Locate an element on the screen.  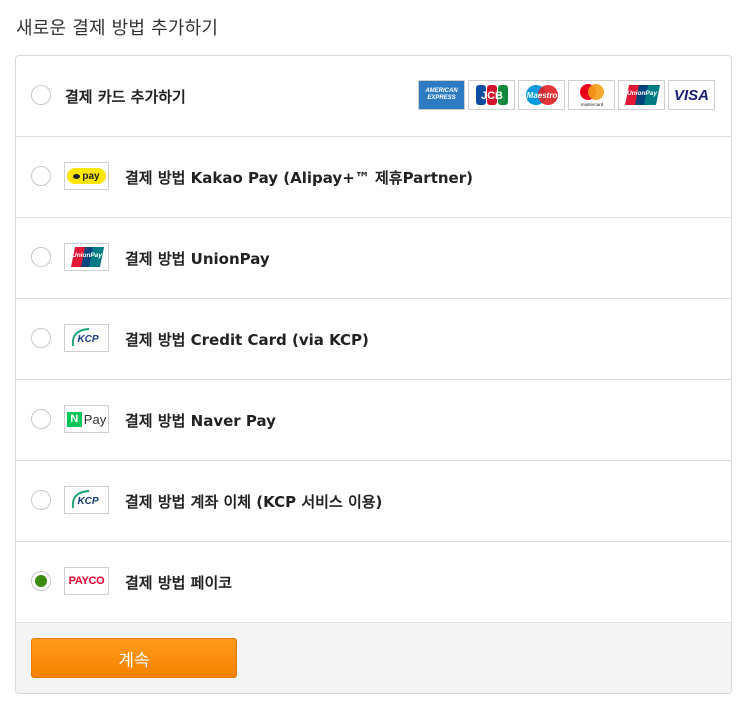
svg-text: mastercard is located at coordinates (591, 104).